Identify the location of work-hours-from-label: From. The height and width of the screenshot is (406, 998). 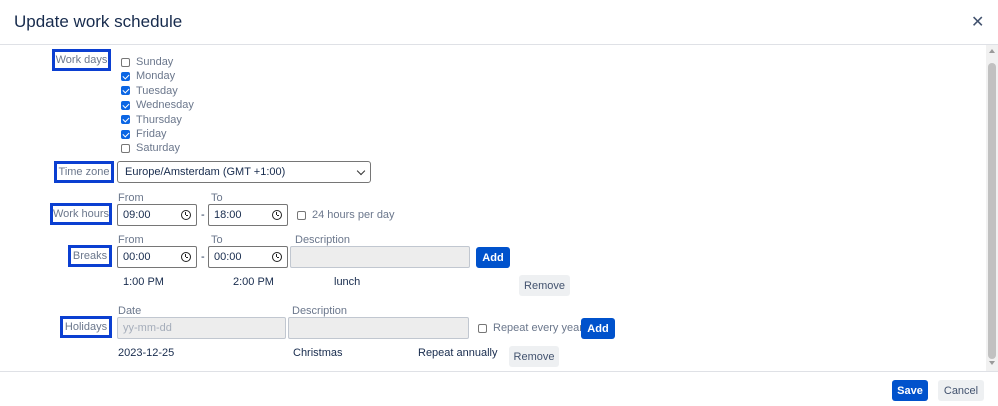
(131, 198).